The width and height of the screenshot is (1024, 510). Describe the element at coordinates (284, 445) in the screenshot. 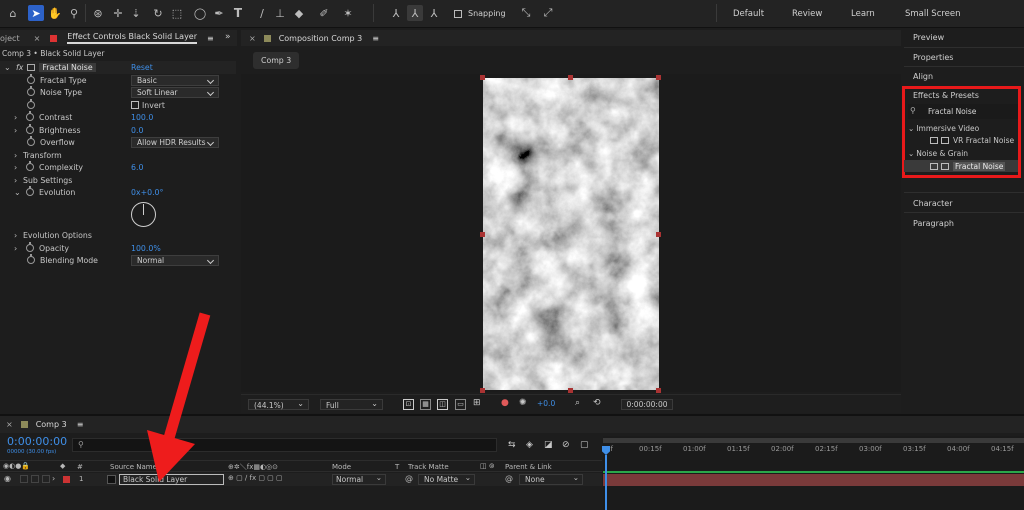

I see `timeline-search-input: ⚲` at that location.